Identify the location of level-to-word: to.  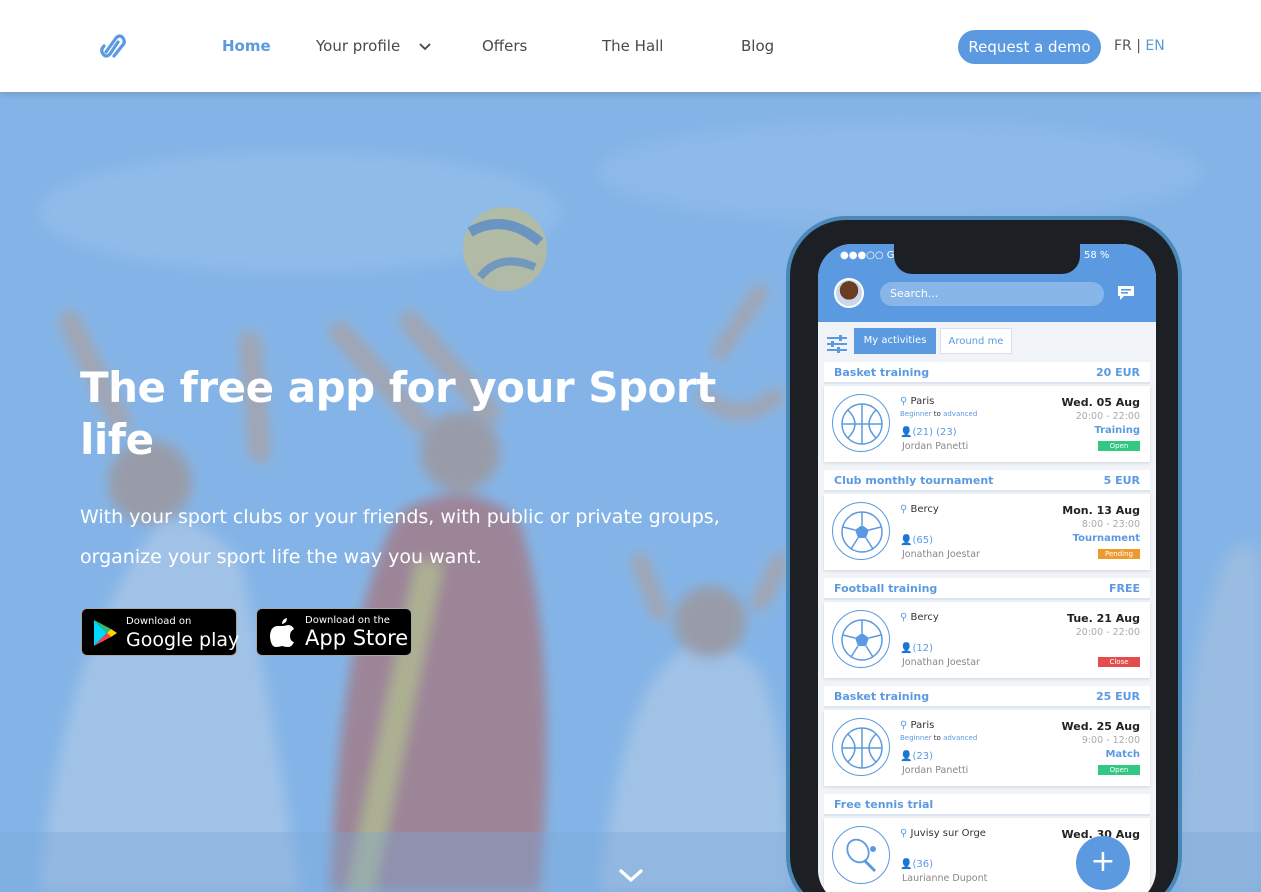
(937, 414).